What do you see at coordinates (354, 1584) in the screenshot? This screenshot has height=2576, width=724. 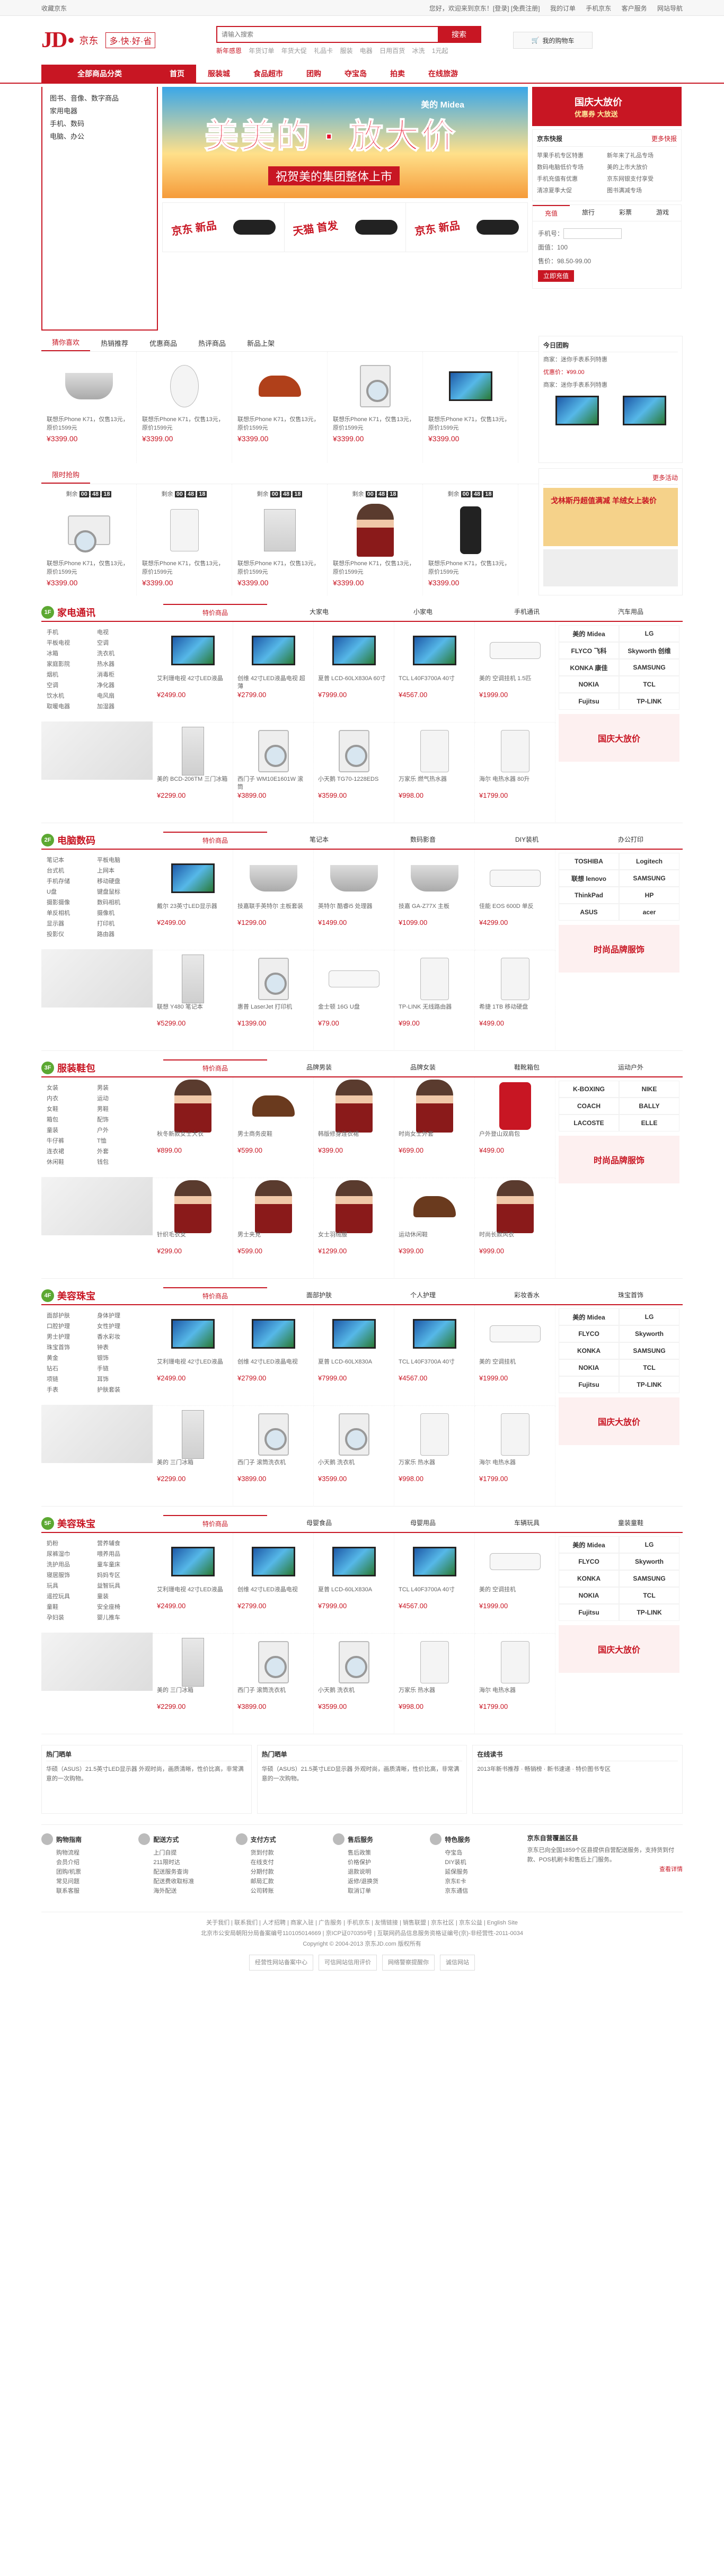 I see `product-card: 夏普 LCD-60LX830A ¥7999.00` at bounding box center [354, 1584].